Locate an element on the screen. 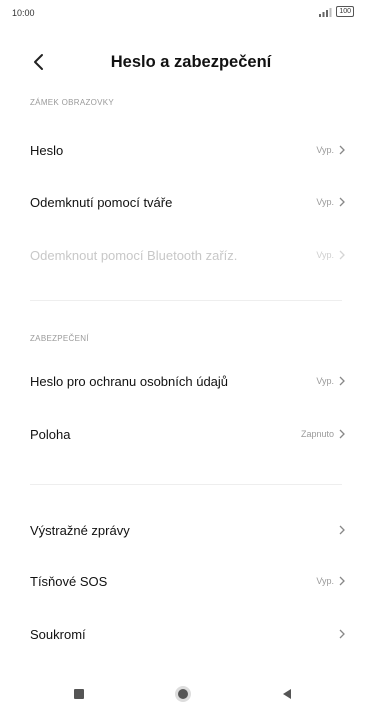  status-icons: 100 is located at coordinates (336, 11).